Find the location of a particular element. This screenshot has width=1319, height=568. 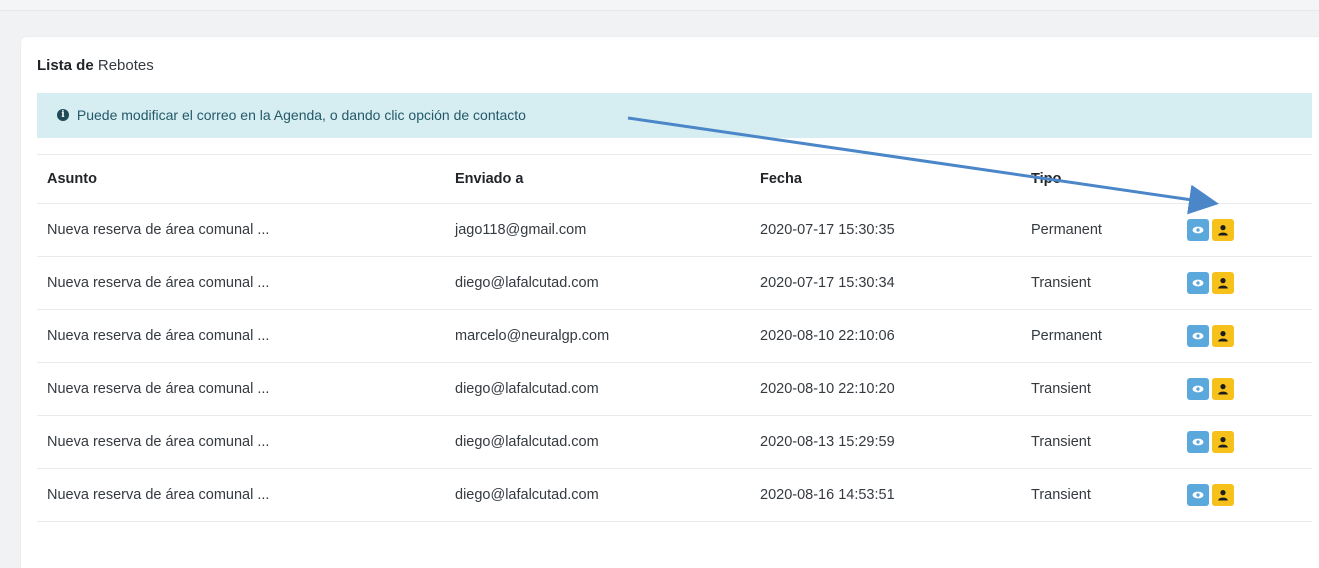

cell-enviado: jago118@gmail.com is located at coordinates (597, 230).